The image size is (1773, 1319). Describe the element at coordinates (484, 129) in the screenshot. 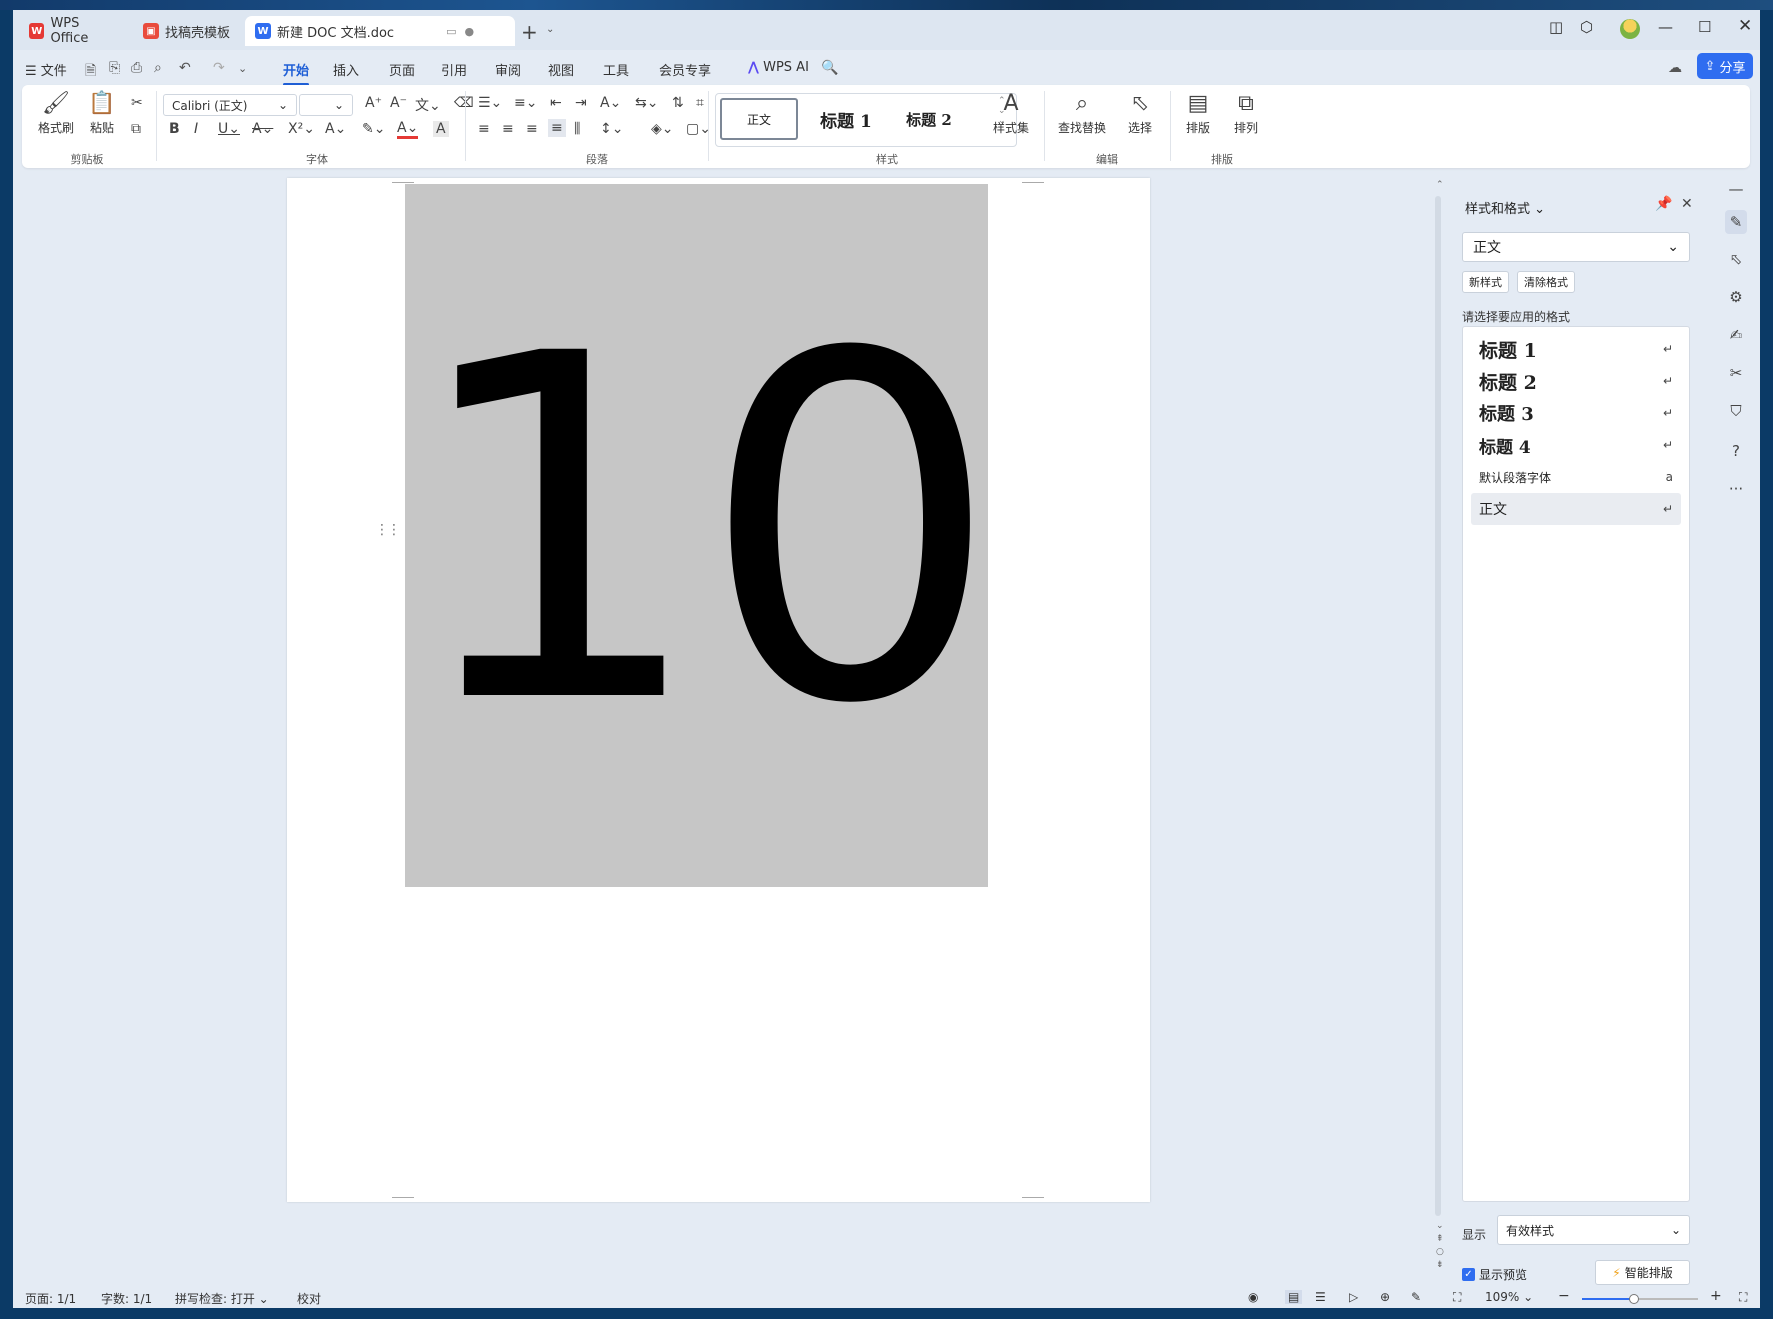

I see `align-left-icon: ≡` at that location.